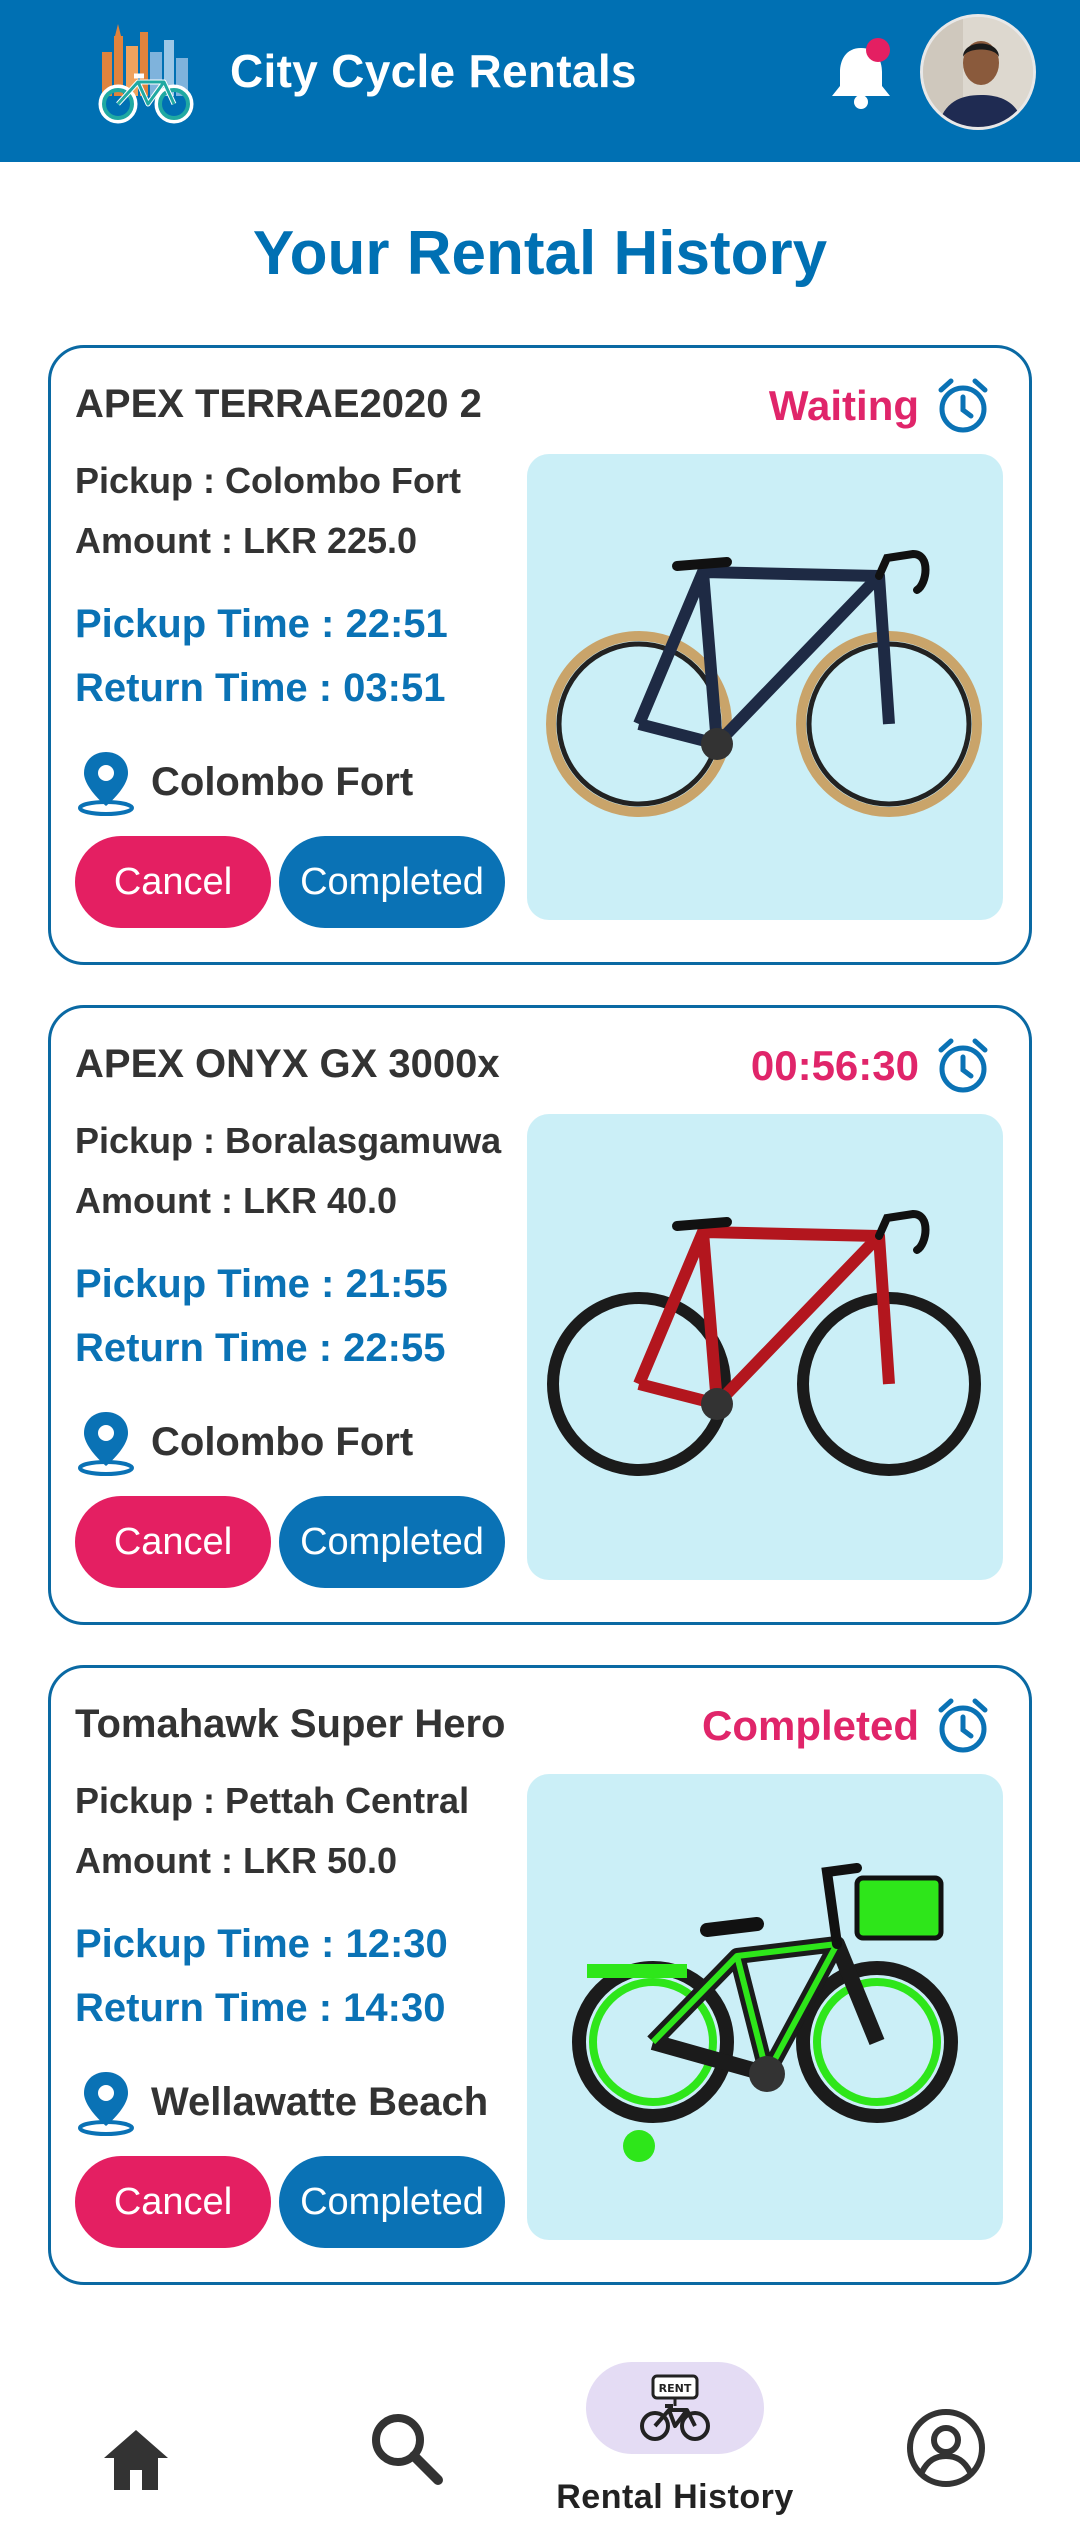 The image size is (1080, 2535). I want to click on amount: Amount : LKR 40.0, so click(236, 1200).